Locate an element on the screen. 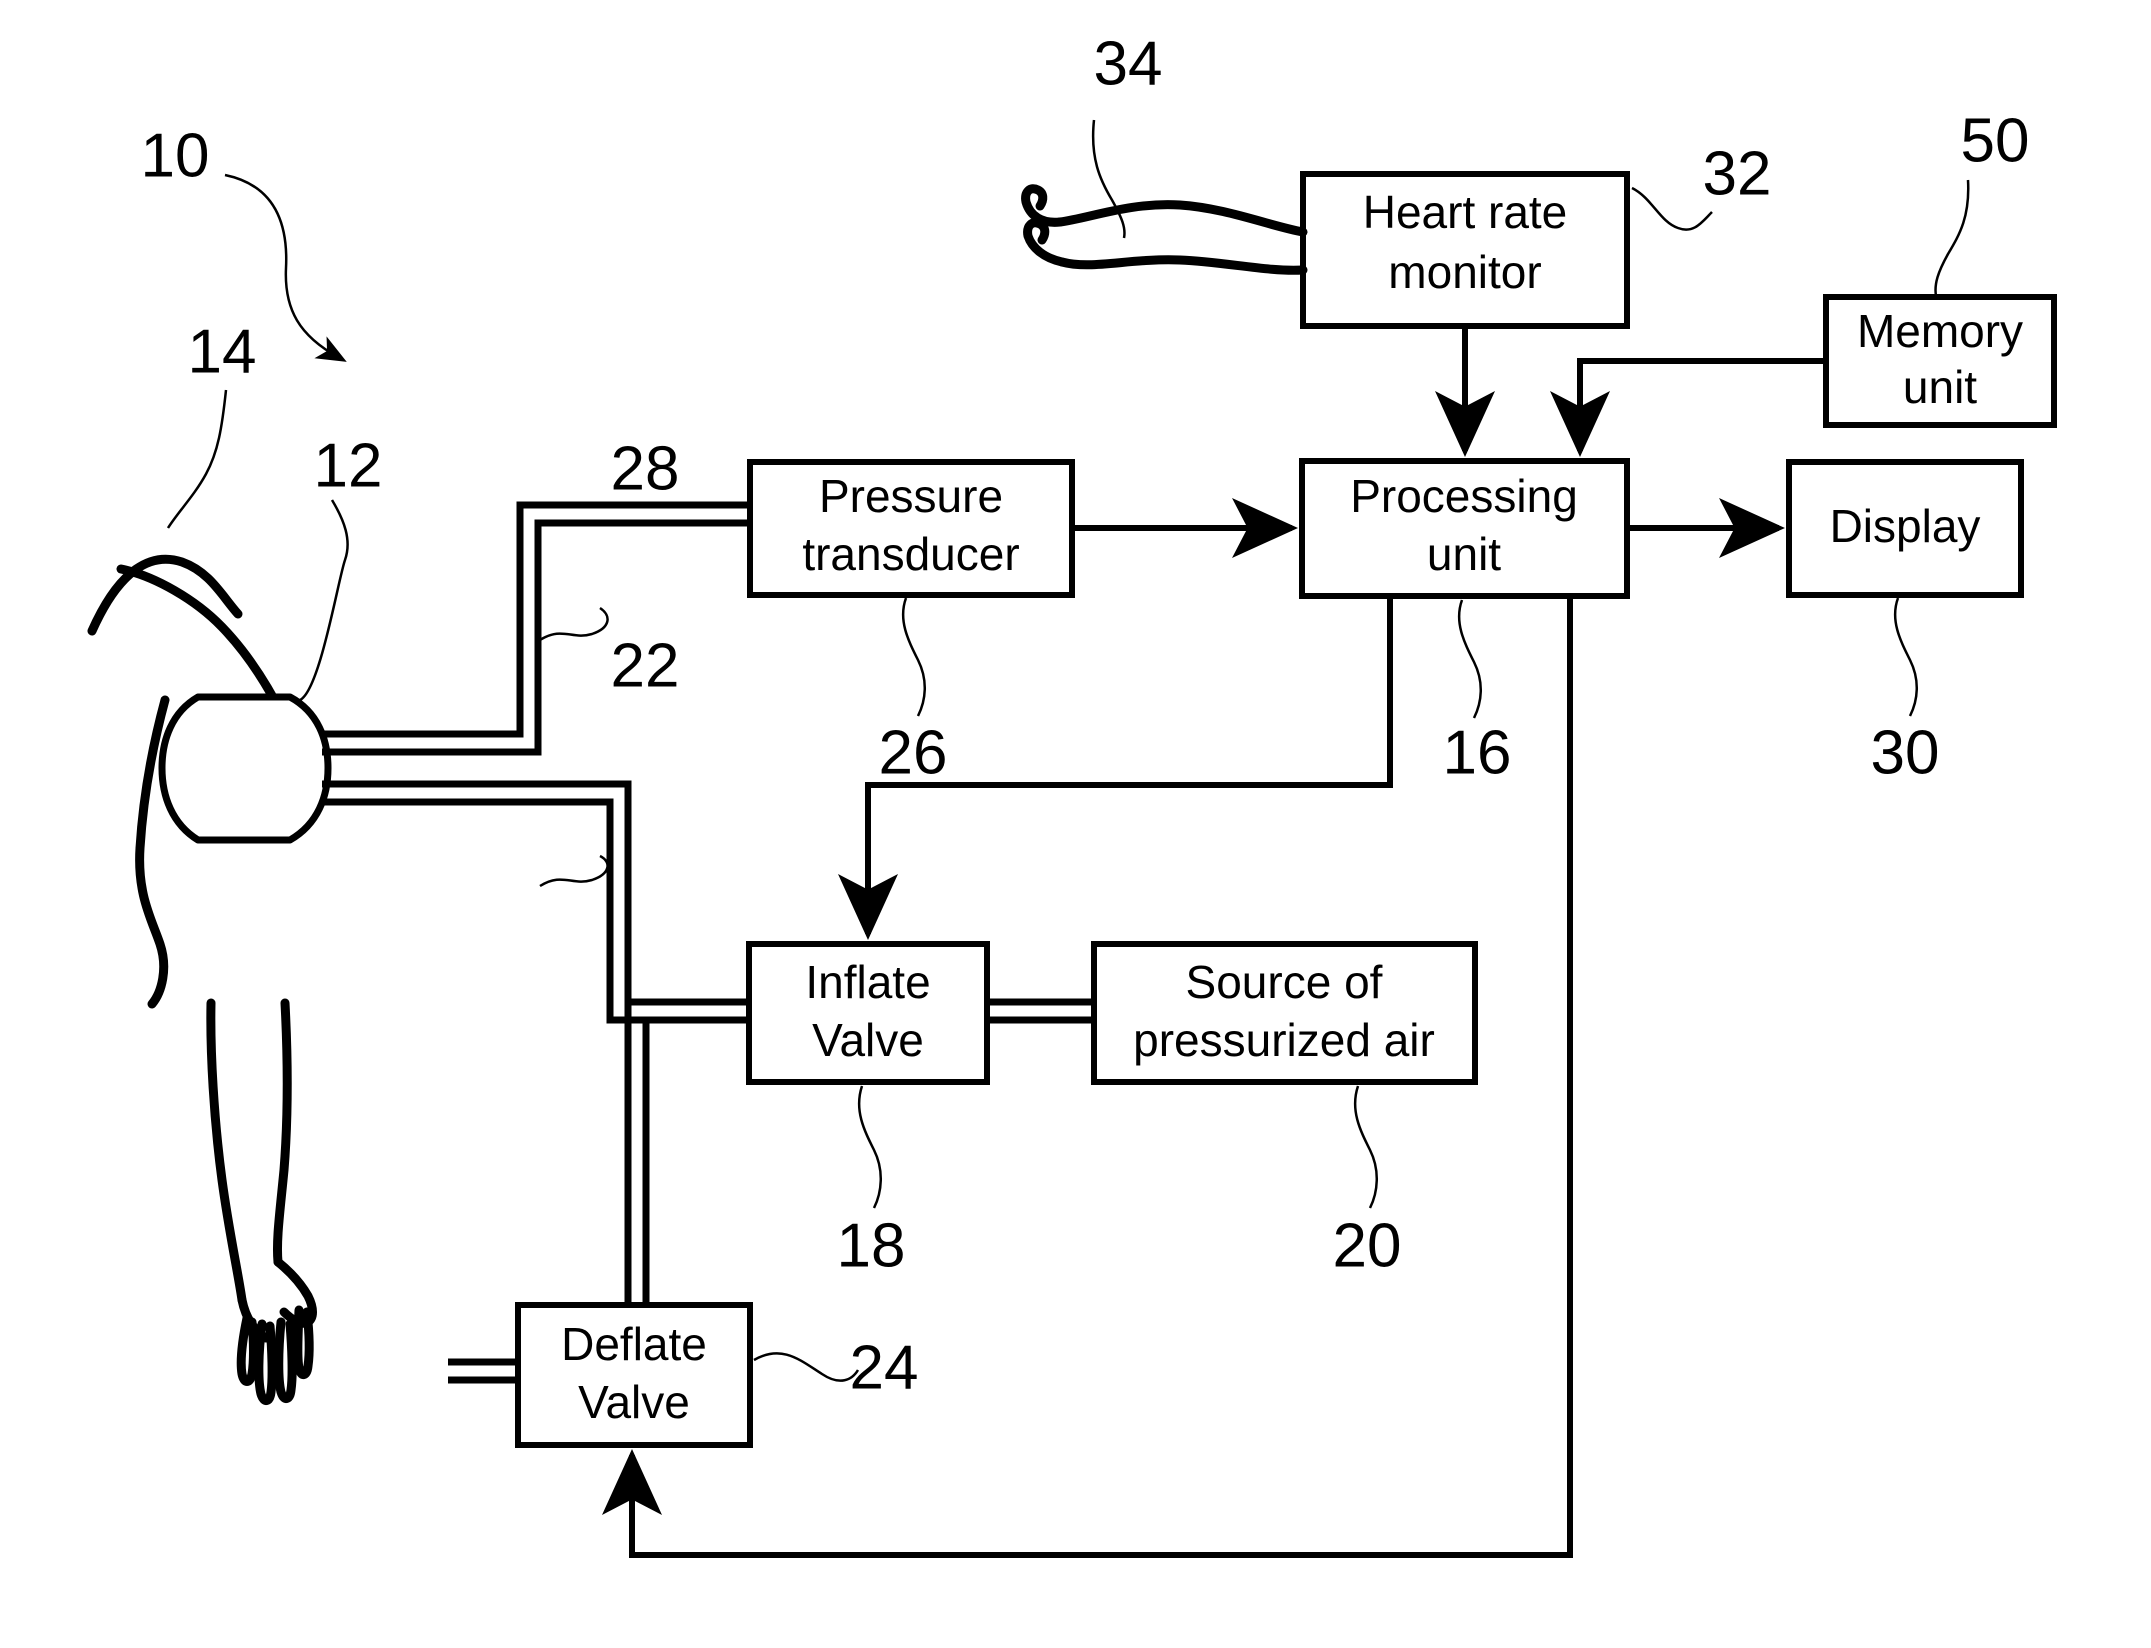 The image size is (2151, 1648). ref-20: 20 is located at coordinates (1367, 1245).